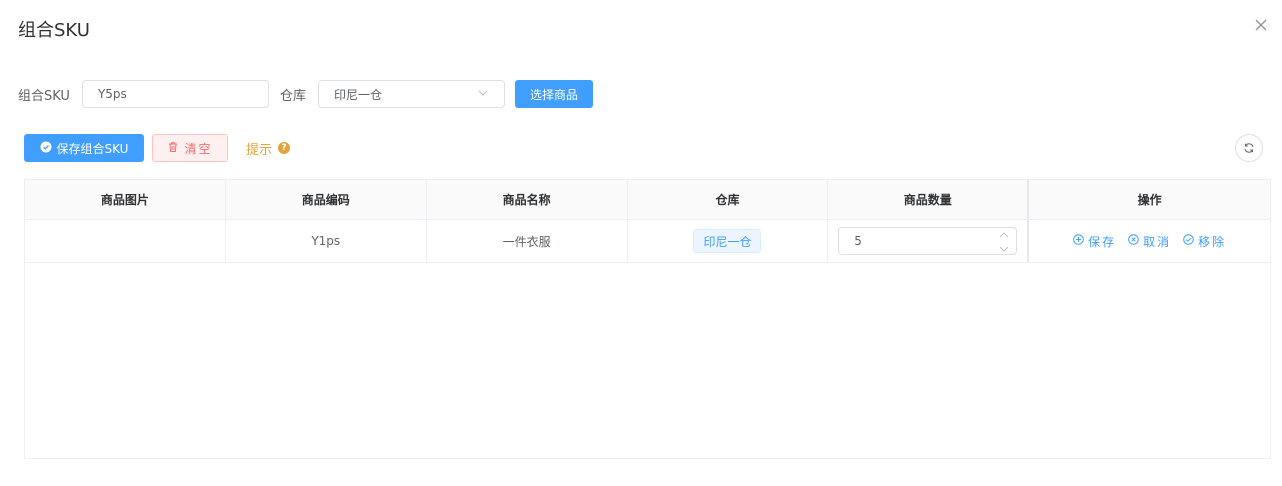 The width and height of the screenshot is (1282, 486). I want to click on close-circle-icon, so click(1133, 241).